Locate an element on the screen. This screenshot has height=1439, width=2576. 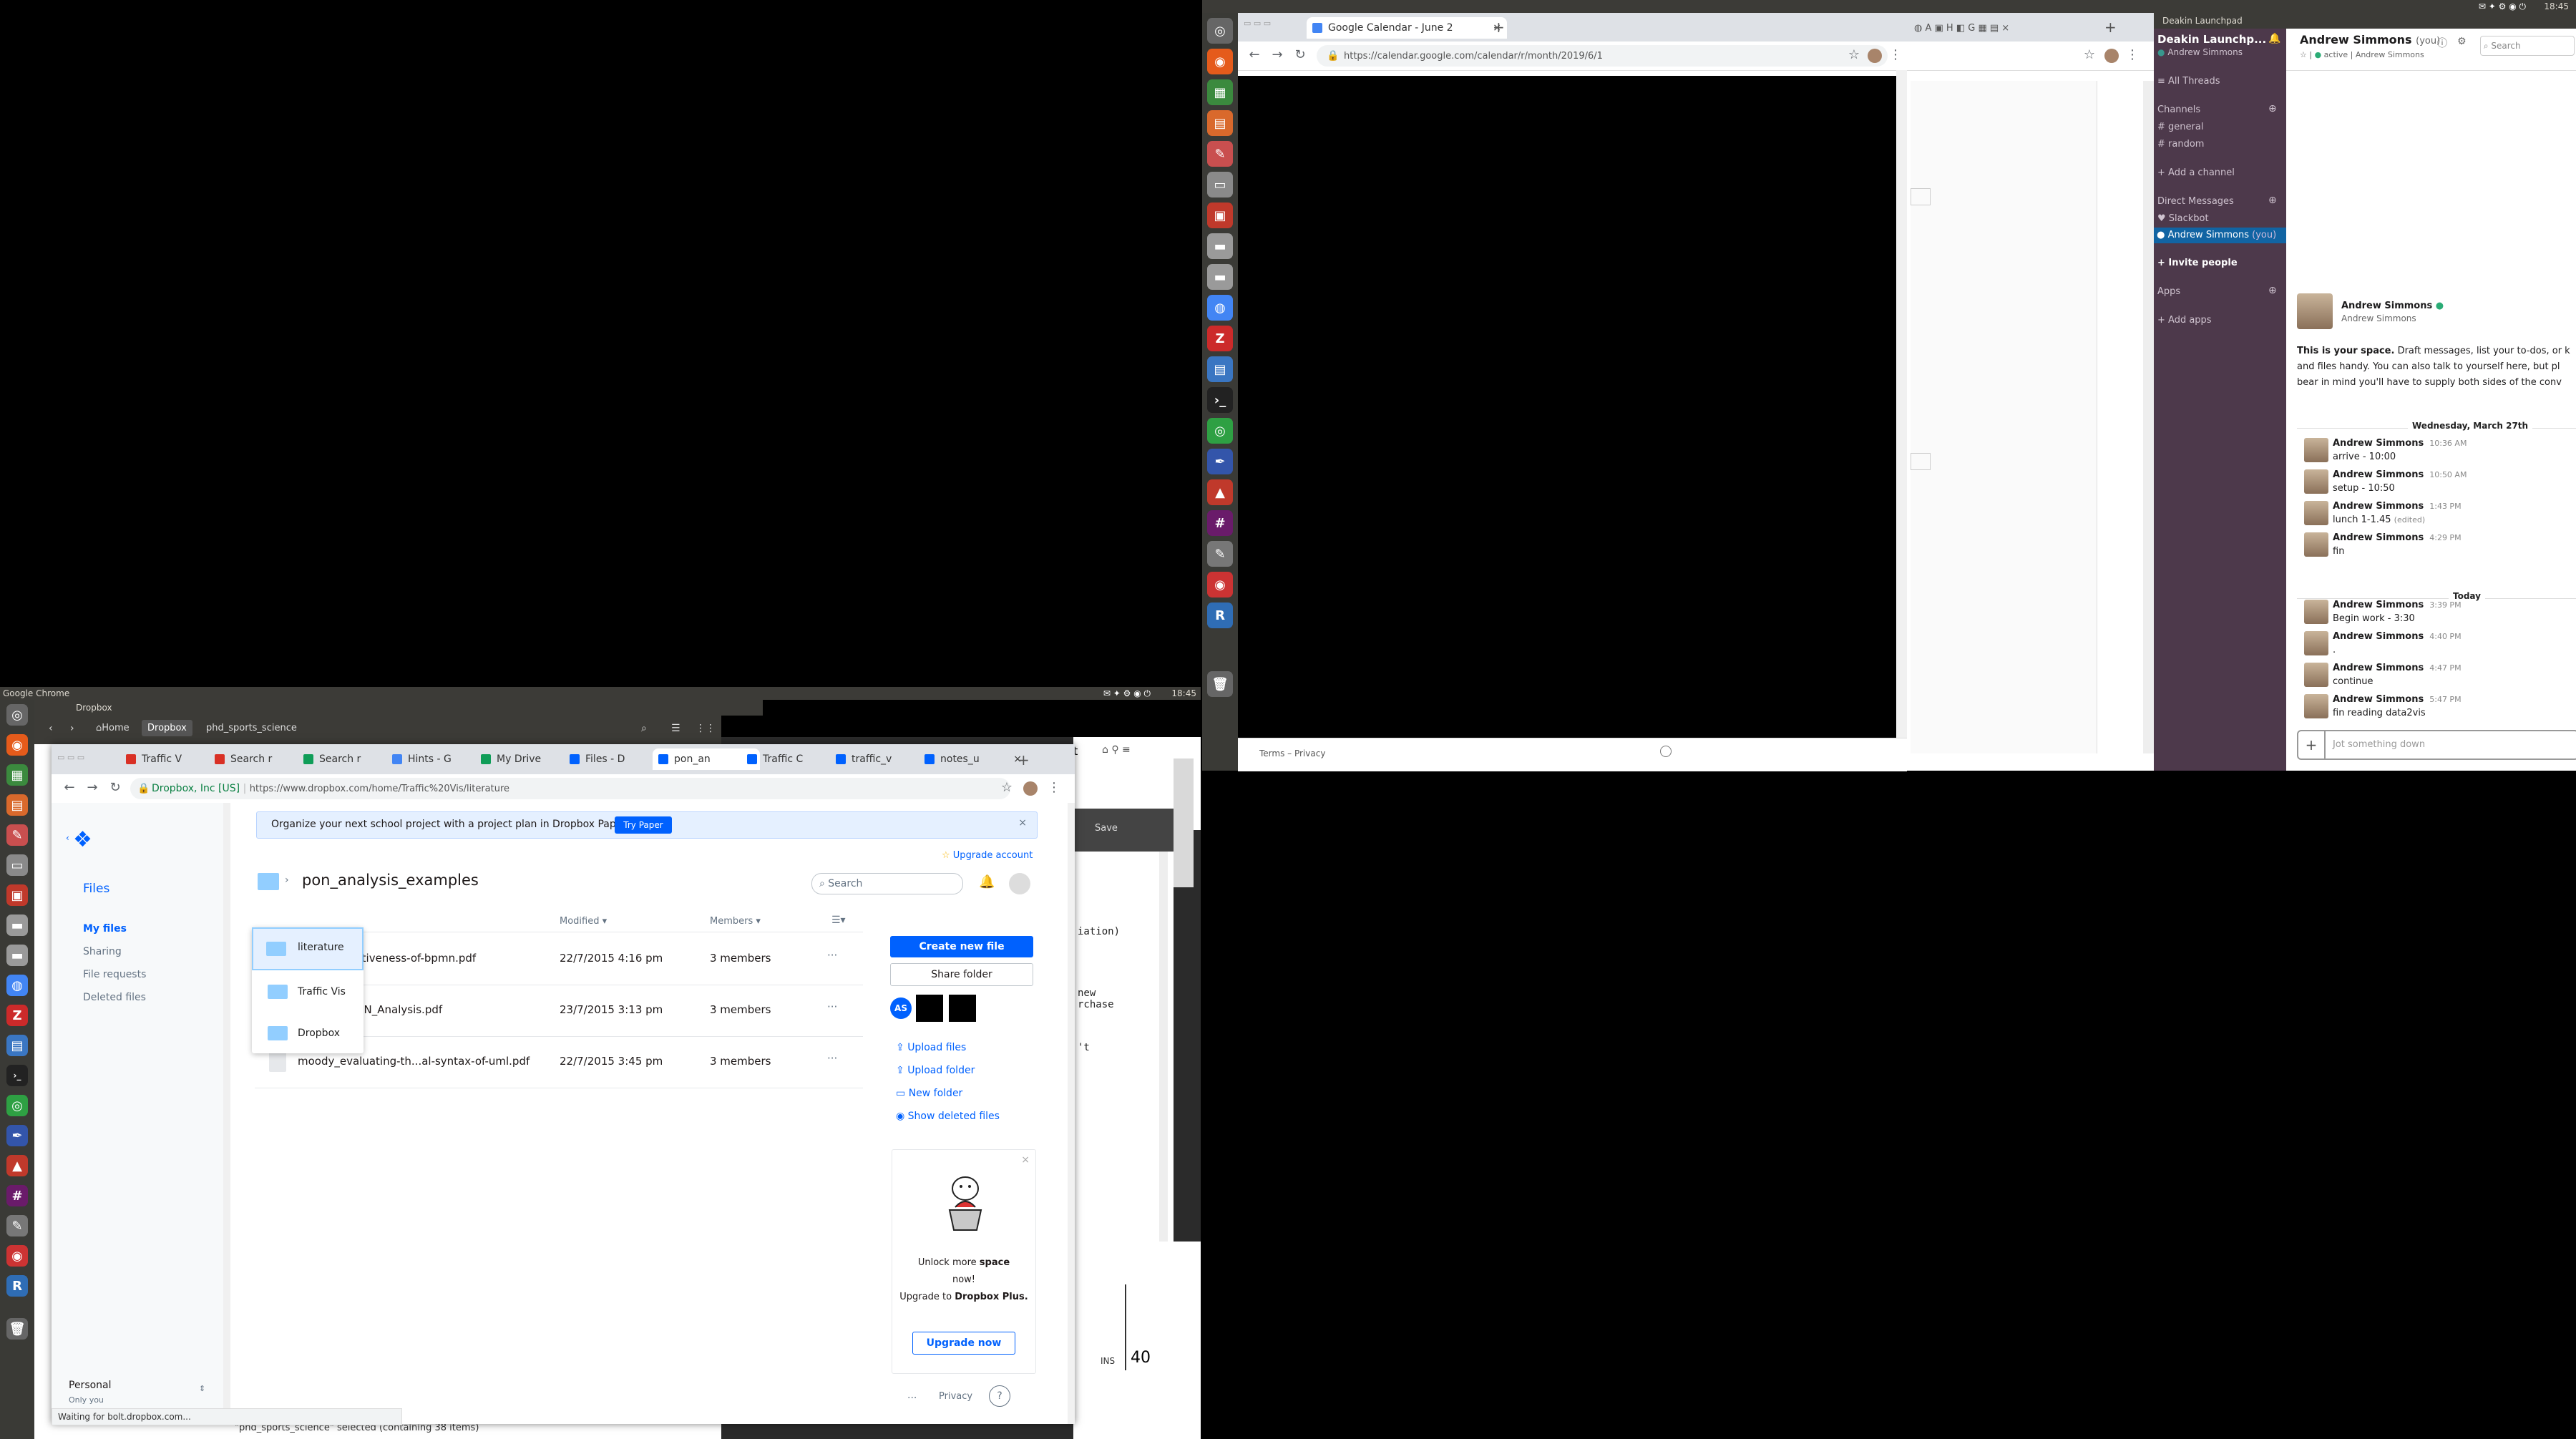
file-members: 3 members is located at coordinates (740, 1061).